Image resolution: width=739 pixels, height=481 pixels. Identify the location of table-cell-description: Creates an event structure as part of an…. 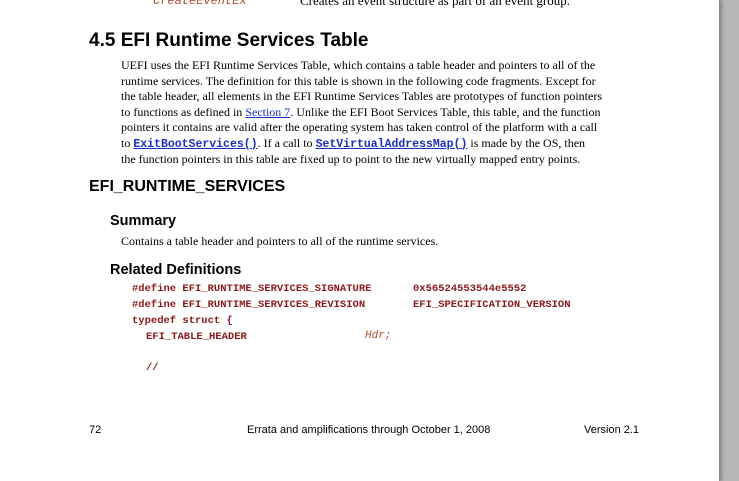
(435, 4).